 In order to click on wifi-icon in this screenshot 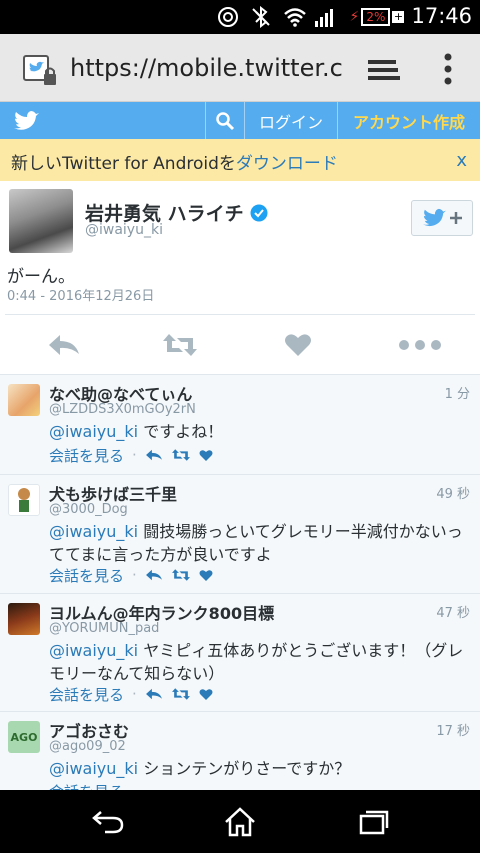, I will do `click(295, 17)`.